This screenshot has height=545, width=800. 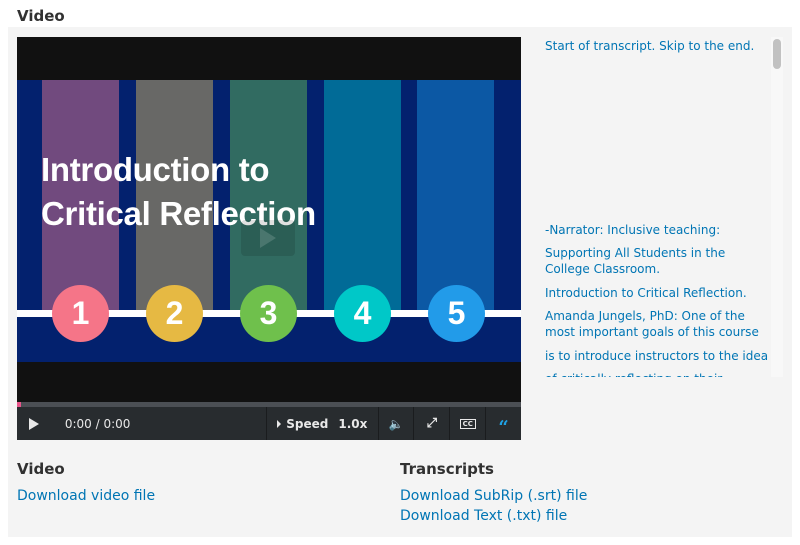 What do you see at coordinates (268, 313) in the screenshot?
I see `slide-step-3: 3` at bounding box center [268, 313].